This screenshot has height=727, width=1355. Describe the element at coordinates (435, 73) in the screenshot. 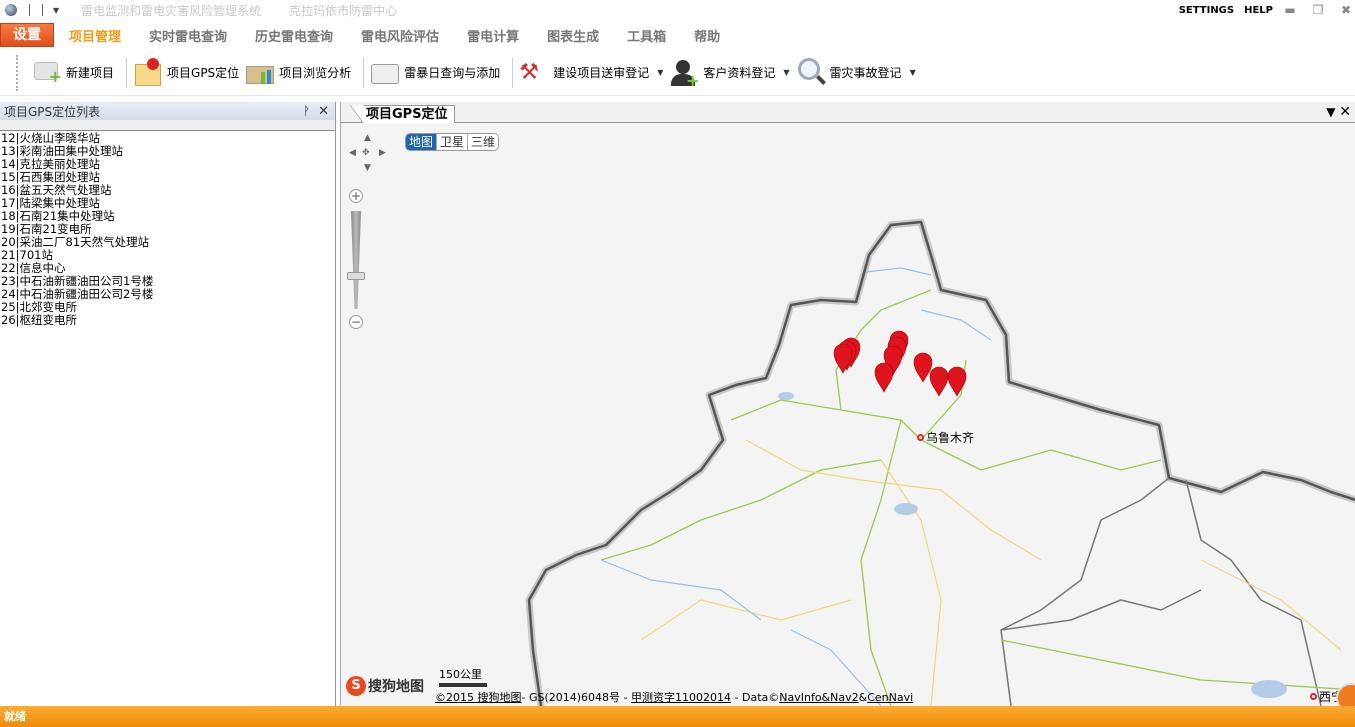

I see `thunderstorm-day-button: 雷暴日查询与添加` at that location.